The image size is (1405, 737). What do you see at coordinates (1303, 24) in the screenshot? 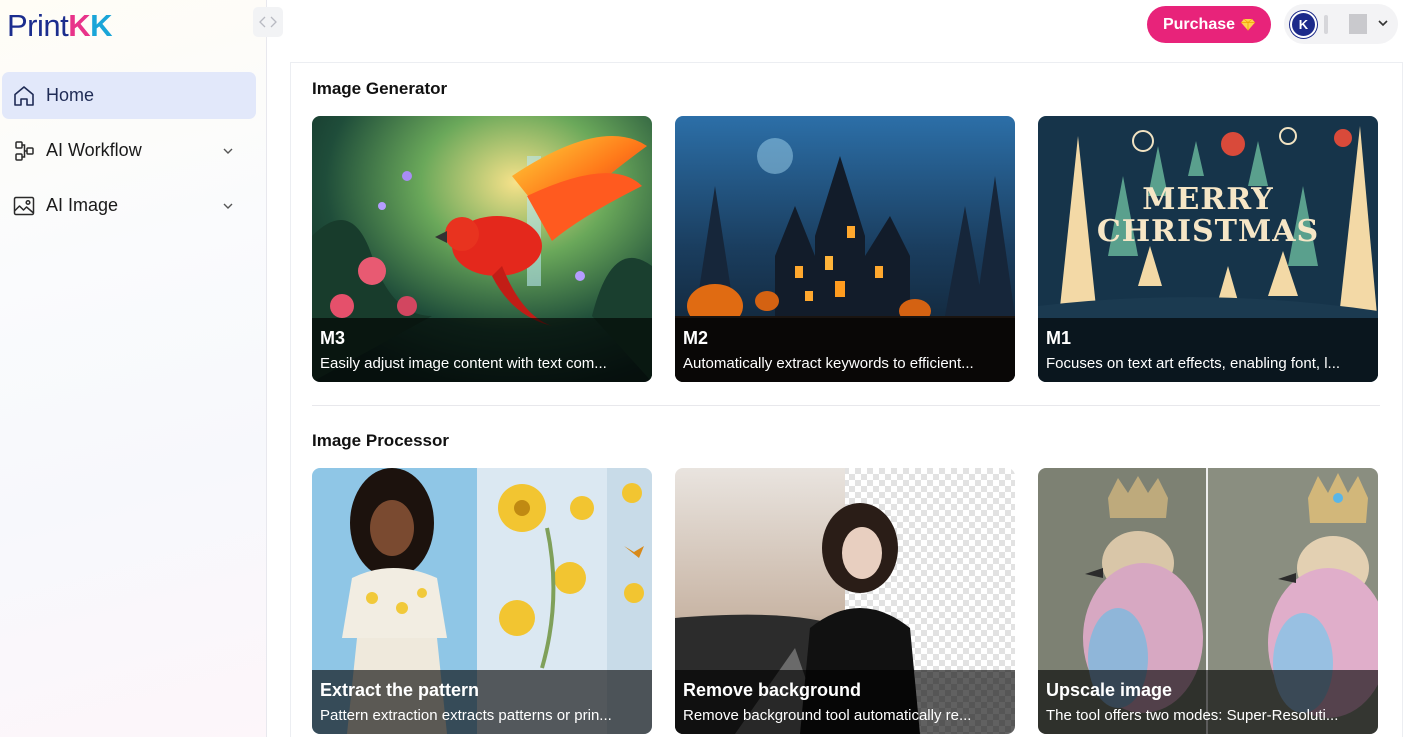
I see `avatar: K` at bounding box center [1303, 24].